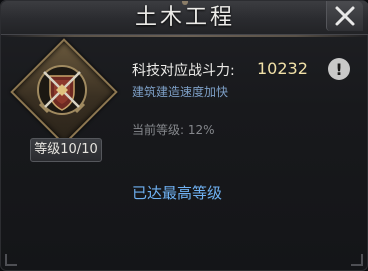 This screenshot has height=271, width=368. What do you see at coordinates (183, 71) in the screenshot?
I see `power-label: 科技对应战斗力:` at bounding box center [183, 71].